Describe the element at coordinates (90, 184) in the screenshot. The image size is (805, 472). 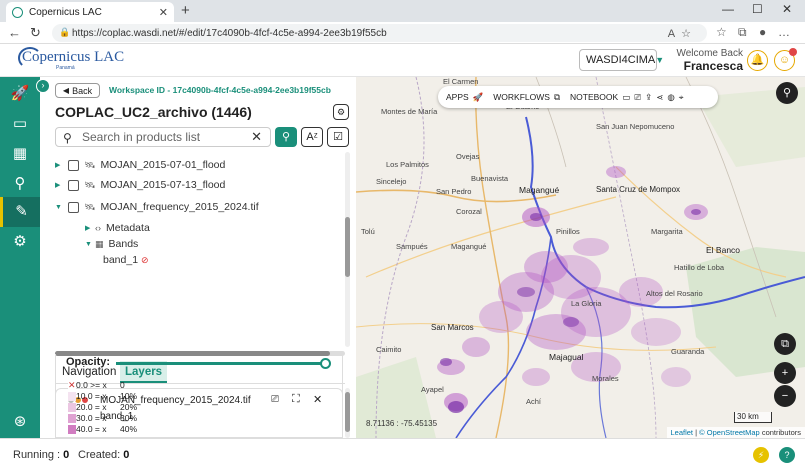
I see `satellite-icon: 🛰` at that location.